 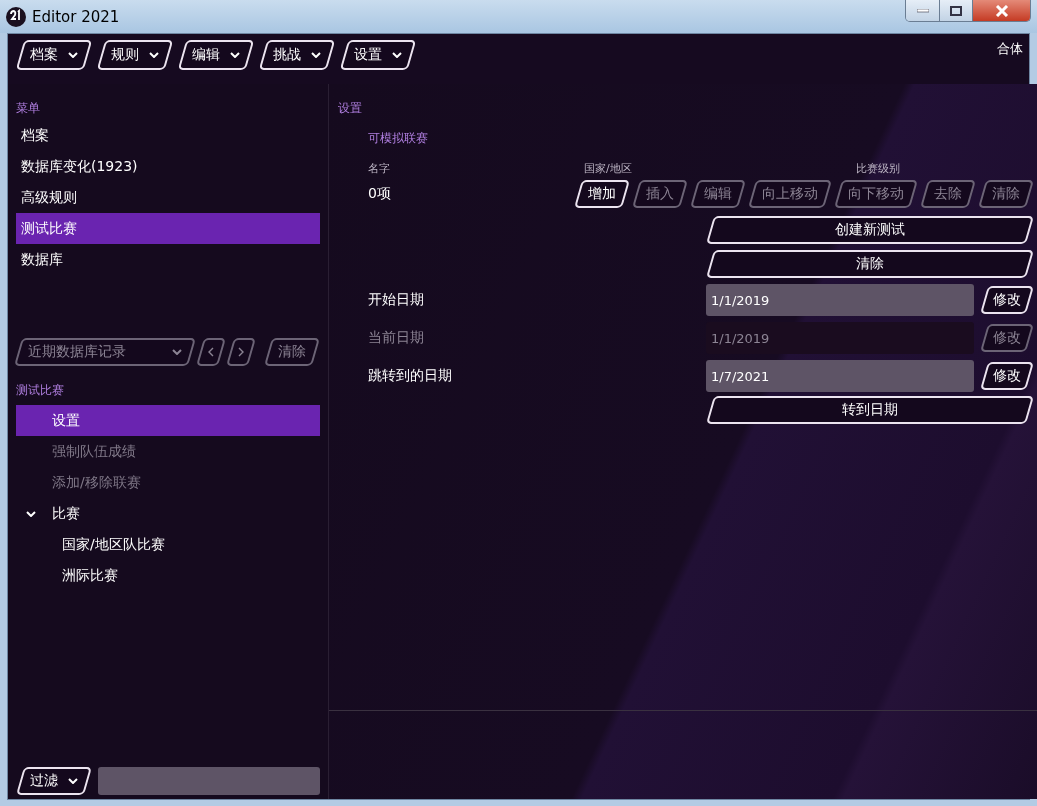 I want to click on filter-button: 过滤, so click(x=54, y=781).